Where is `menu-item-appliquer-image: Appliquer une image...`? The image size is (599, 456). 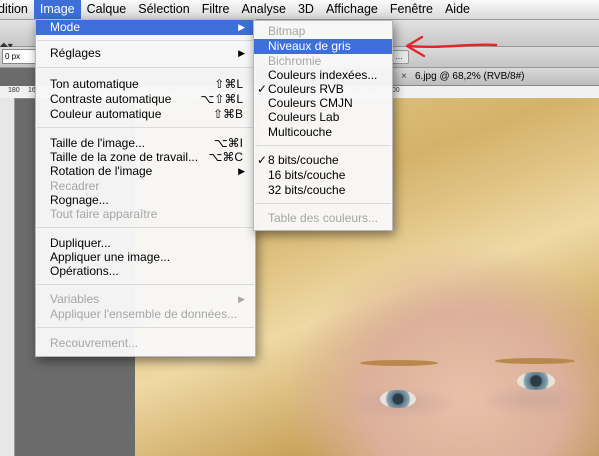 menu-item-appliquer-image: Appliquer une image... is located at coordinates (145, 257).